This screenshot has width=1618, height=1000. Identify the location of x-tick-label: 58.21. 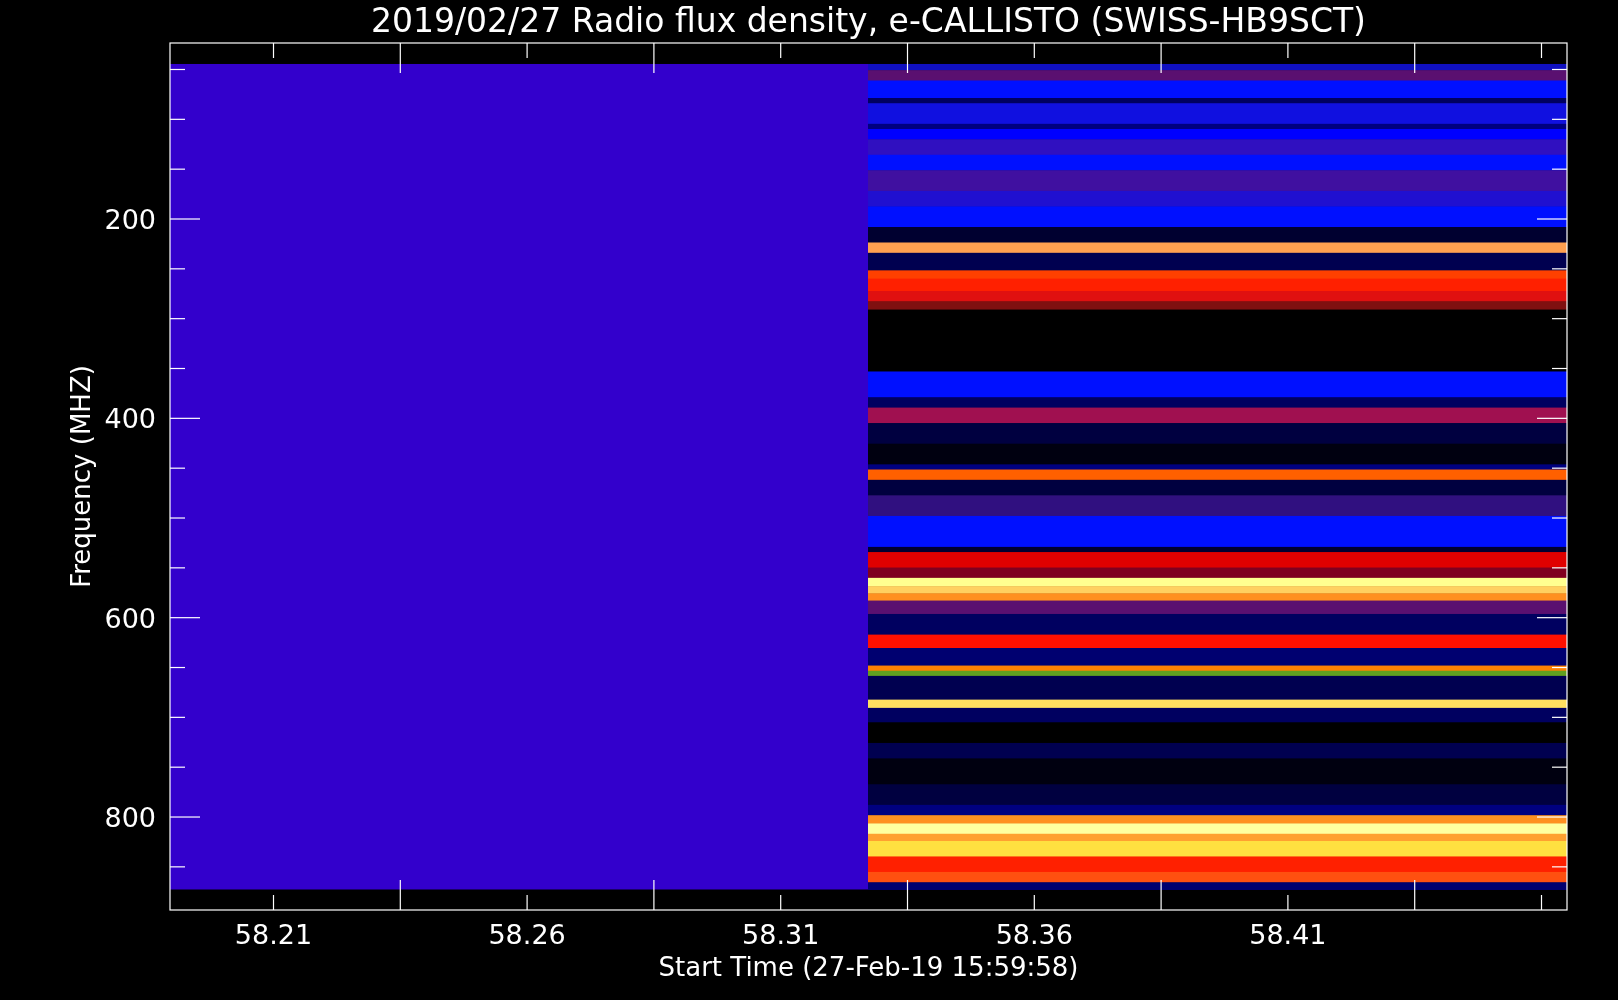
(273, 934).